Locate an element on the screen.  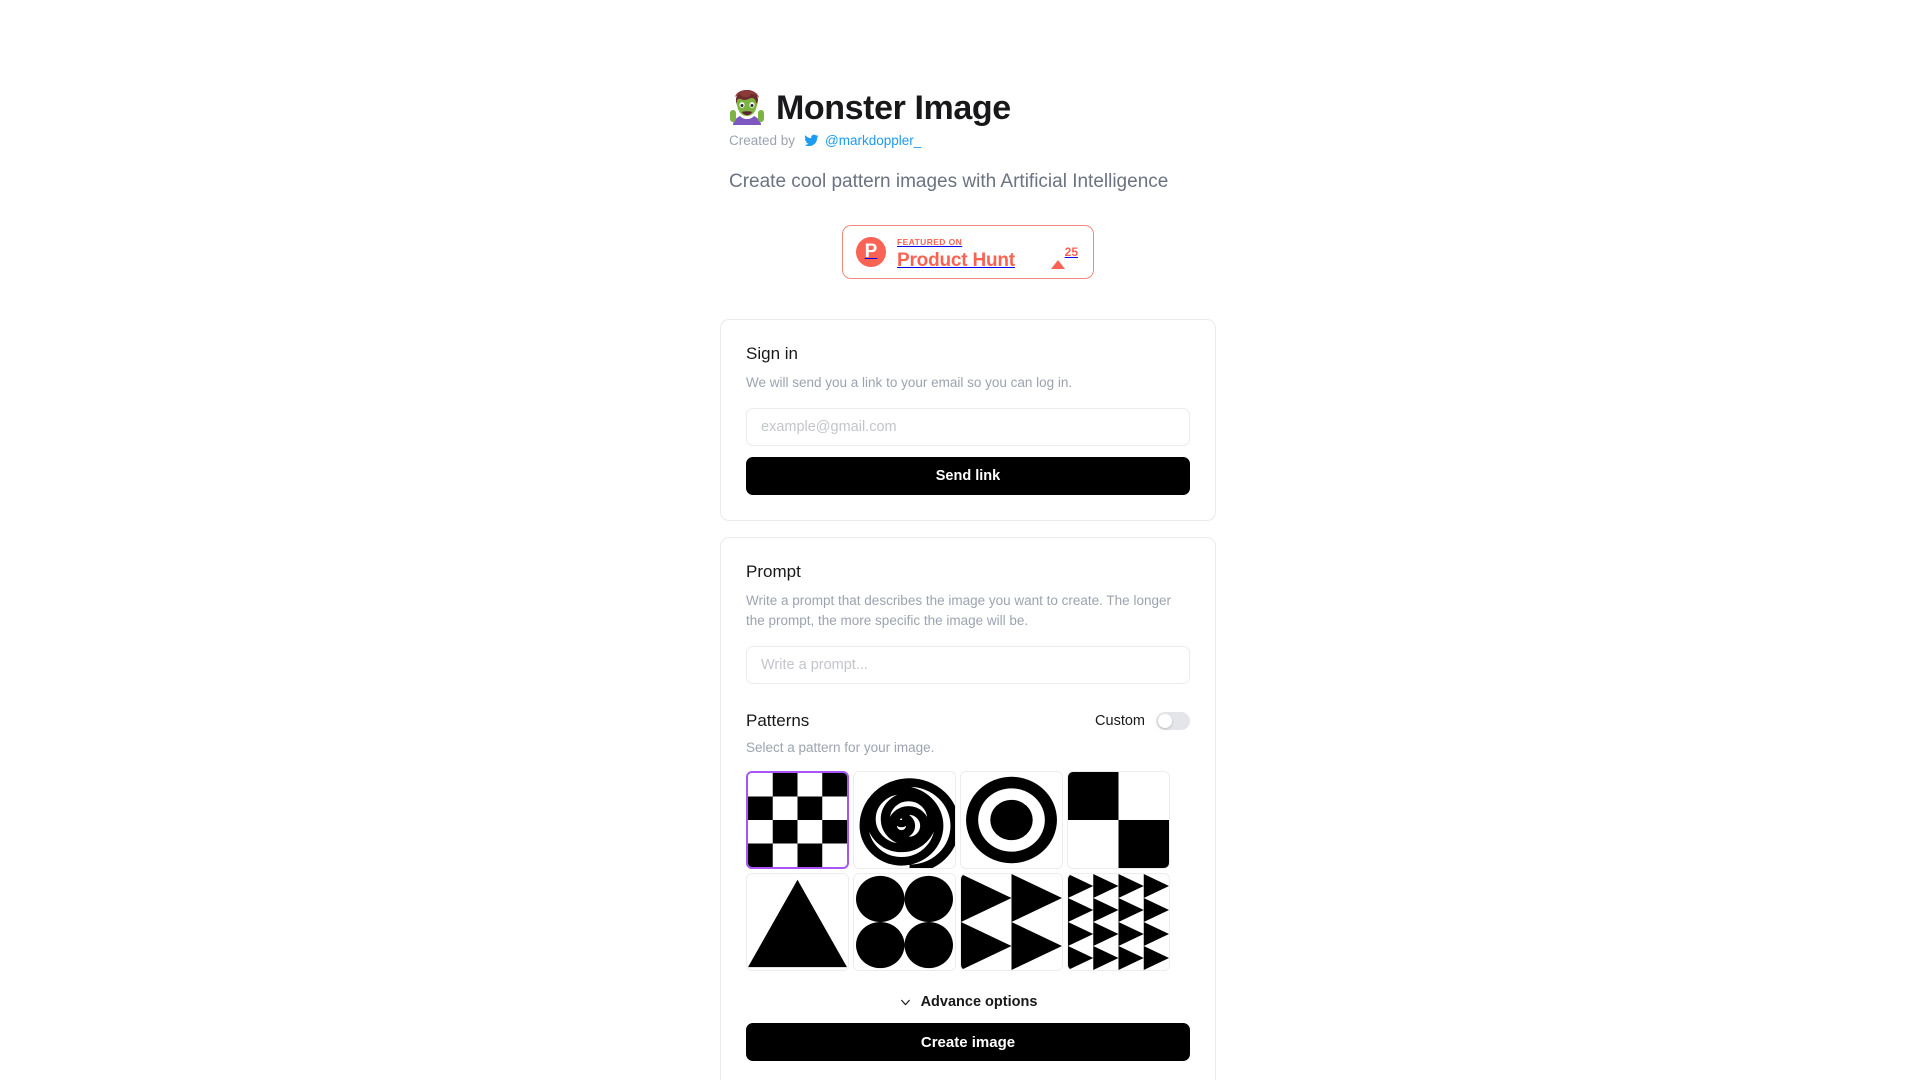
patterns-header: Patterns Custom is located at coordinates (968, 721).